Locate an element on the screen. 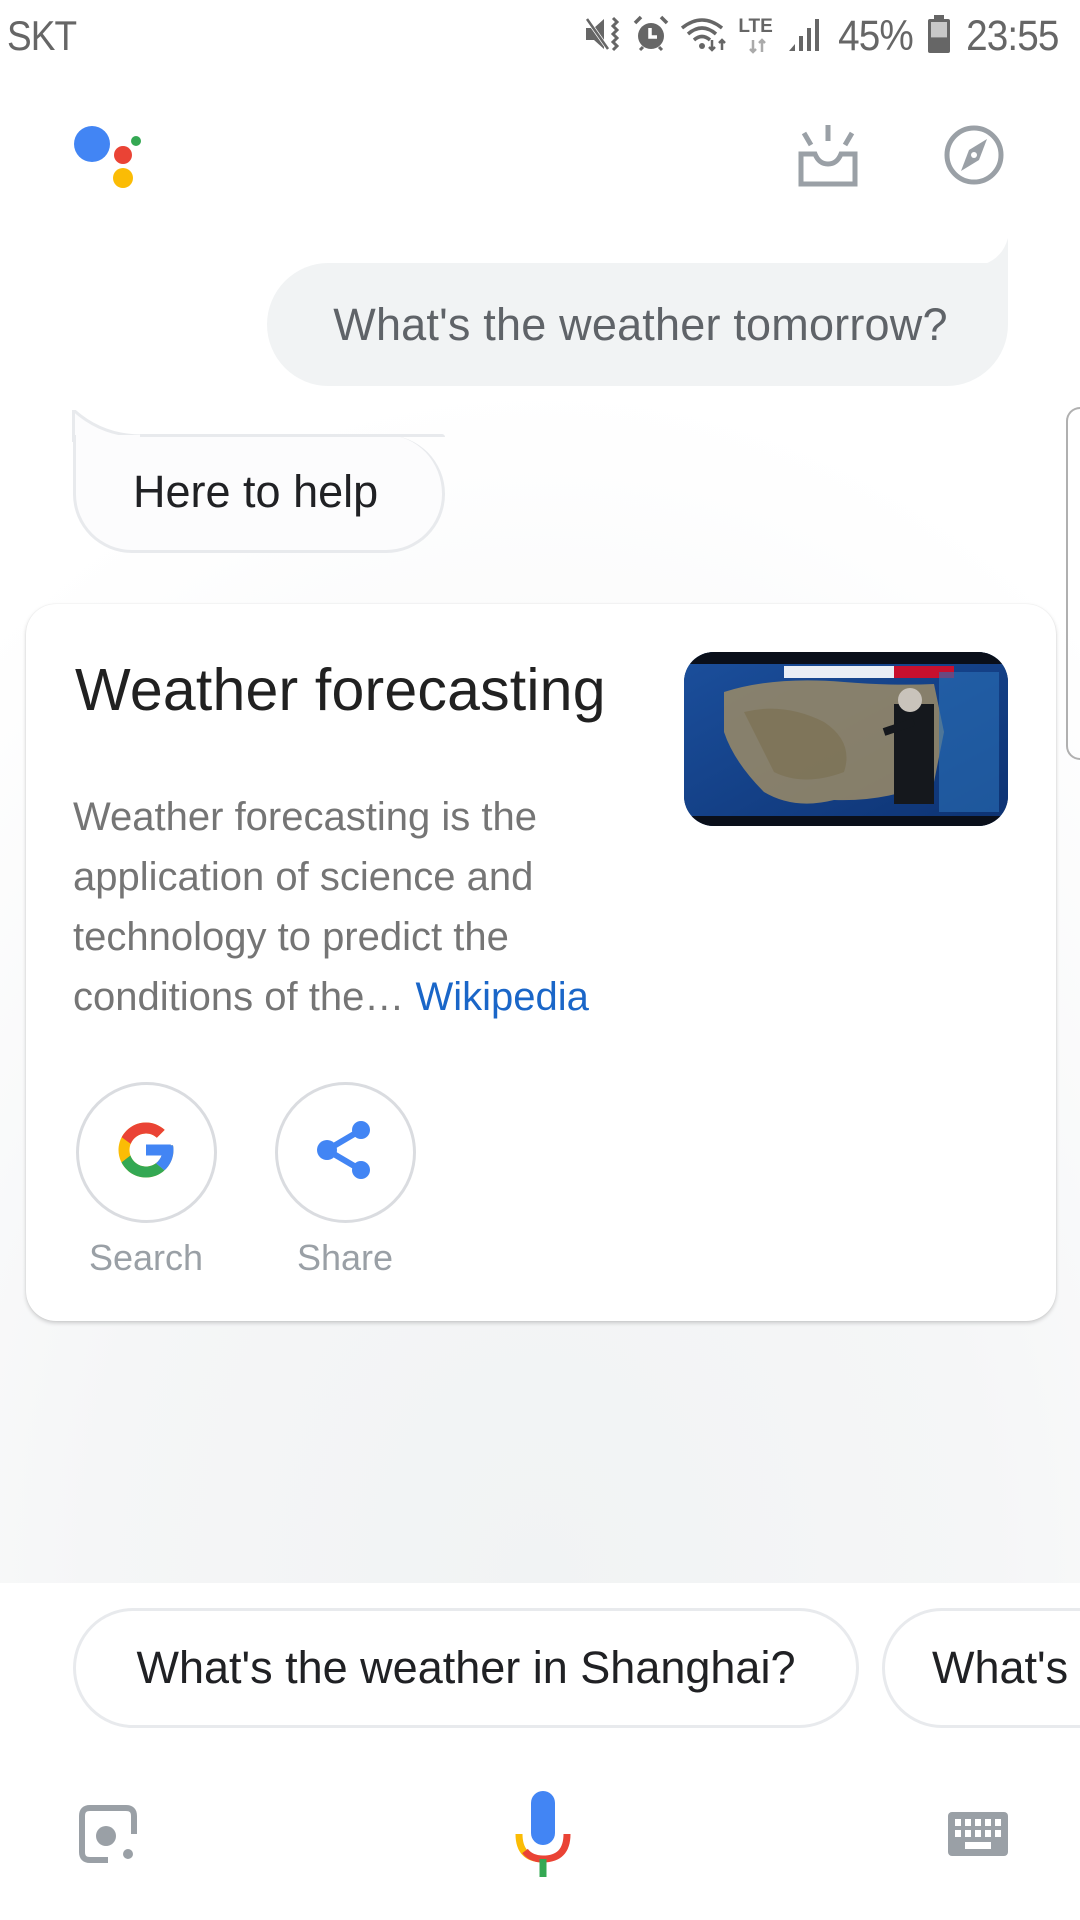 The image size is (1080, 1920). suggestion-chip: What's is located at coordinates (981, 1668).